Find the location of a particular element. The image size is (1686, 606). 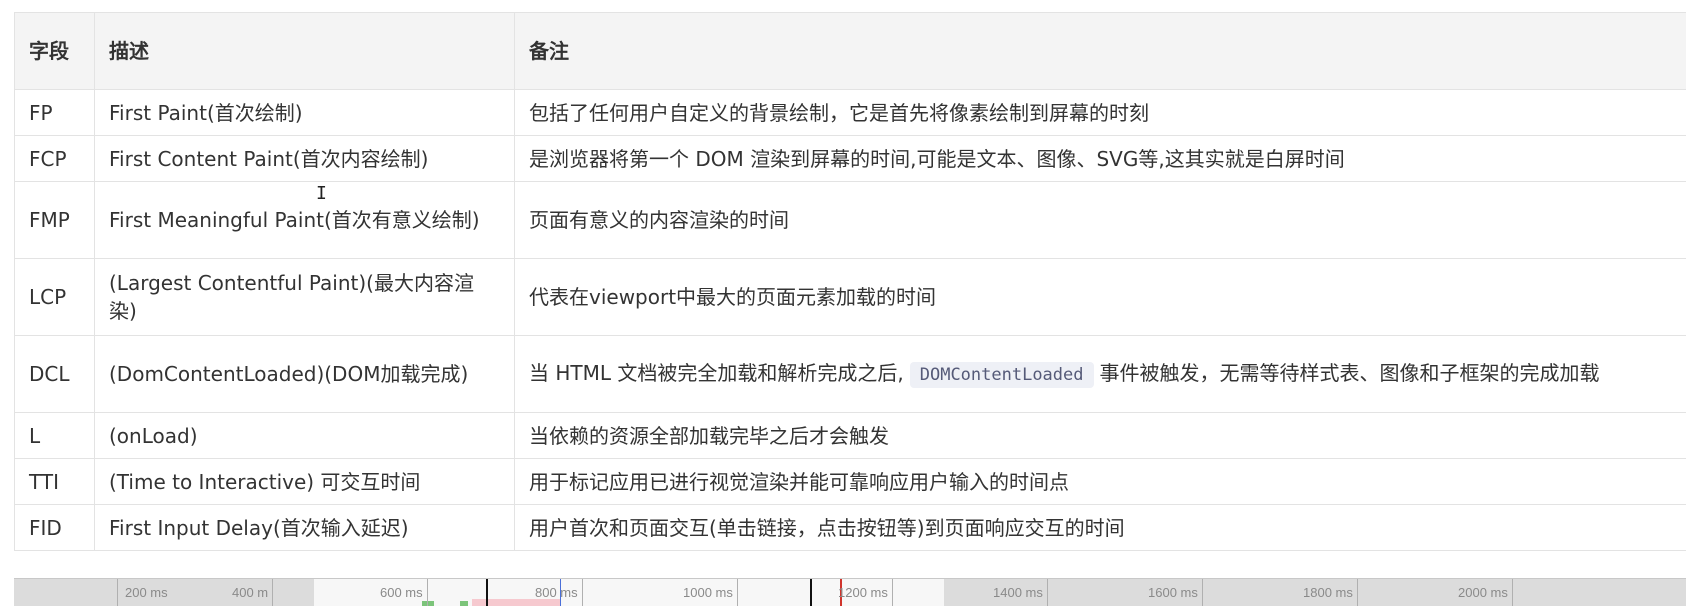

cell-description: (onLoad) is located at coordinates (304, 435).